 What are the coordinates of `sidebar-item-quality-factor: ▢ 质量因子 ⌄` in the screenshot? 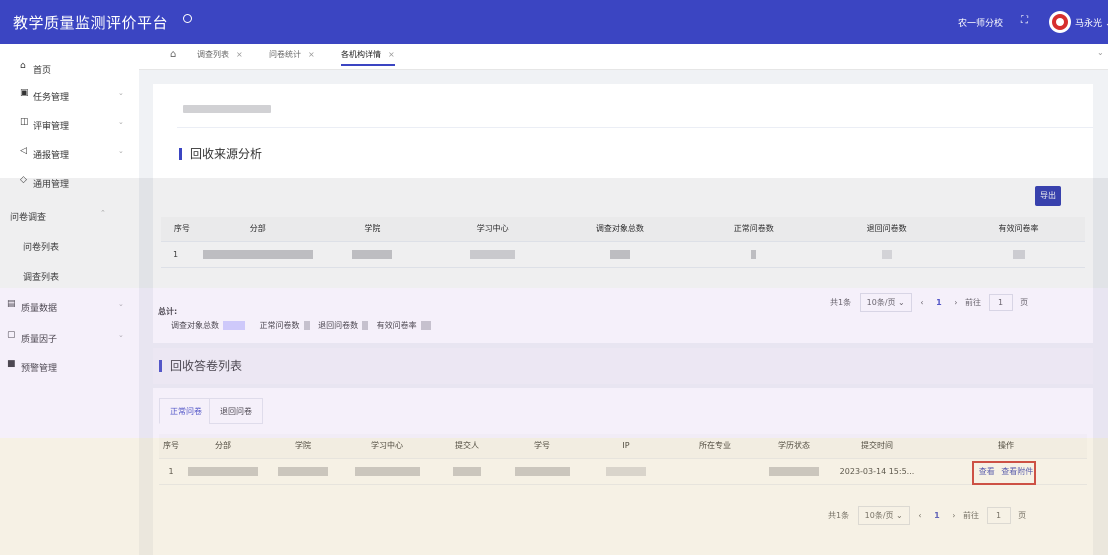 It's located at (69, 337).